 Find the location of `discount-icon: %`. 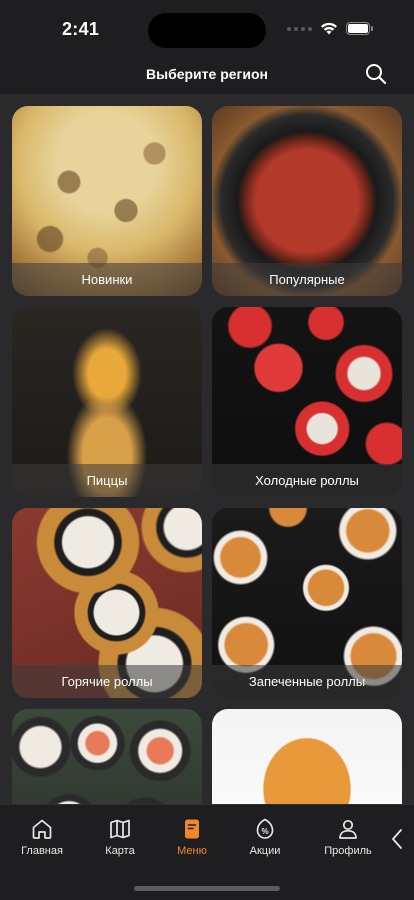

discount-icon: % is located at coordinates (265, 828).